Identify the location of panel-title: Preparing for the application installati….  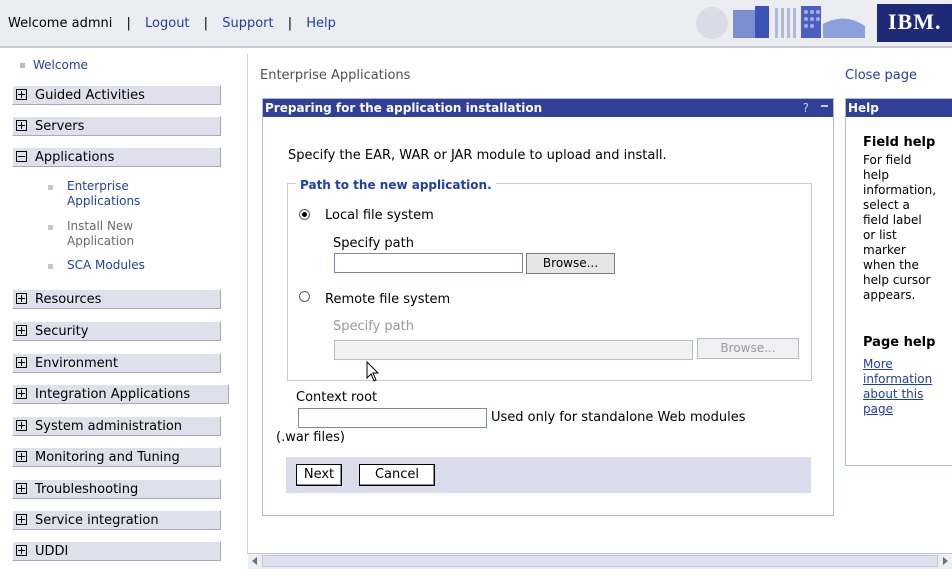
(404, 108).